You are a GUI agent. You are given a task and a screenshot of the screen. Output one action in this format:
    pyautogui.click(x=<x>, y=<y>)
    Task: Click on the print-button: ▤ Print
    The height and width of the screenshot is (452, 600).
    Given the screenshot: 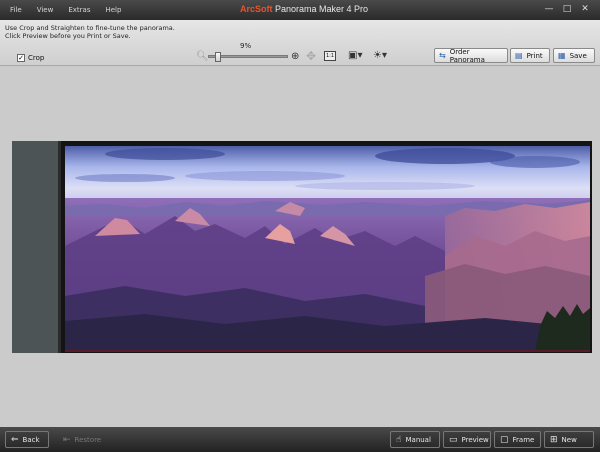 What is the action you would take?
    pyautogui.click(x=530, y=55)
    